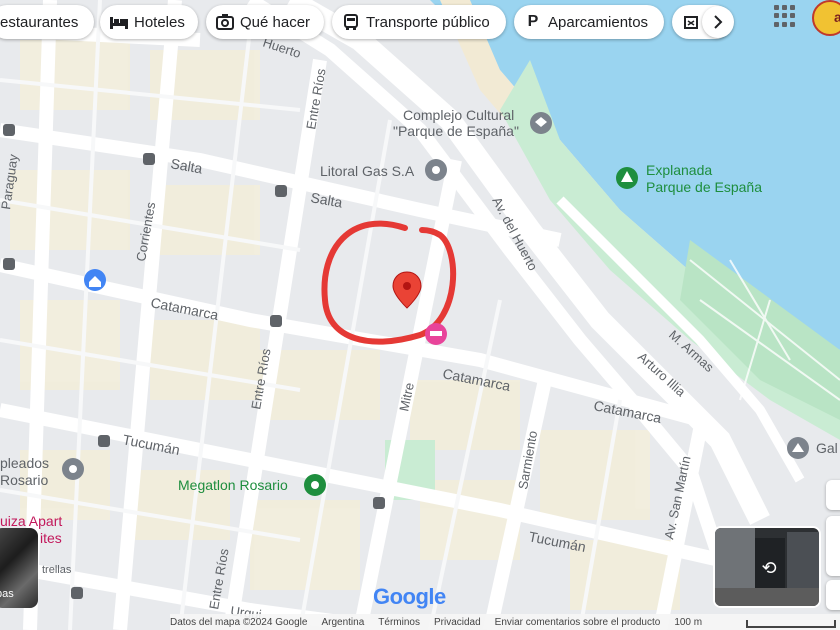 The height and width of the screenshot is (630, 840). What do you see at coordinates (458, 115) in the screenshot?
I see `poi-complejo-line1: Complejo Cultural` at bounding box center [458, 115].